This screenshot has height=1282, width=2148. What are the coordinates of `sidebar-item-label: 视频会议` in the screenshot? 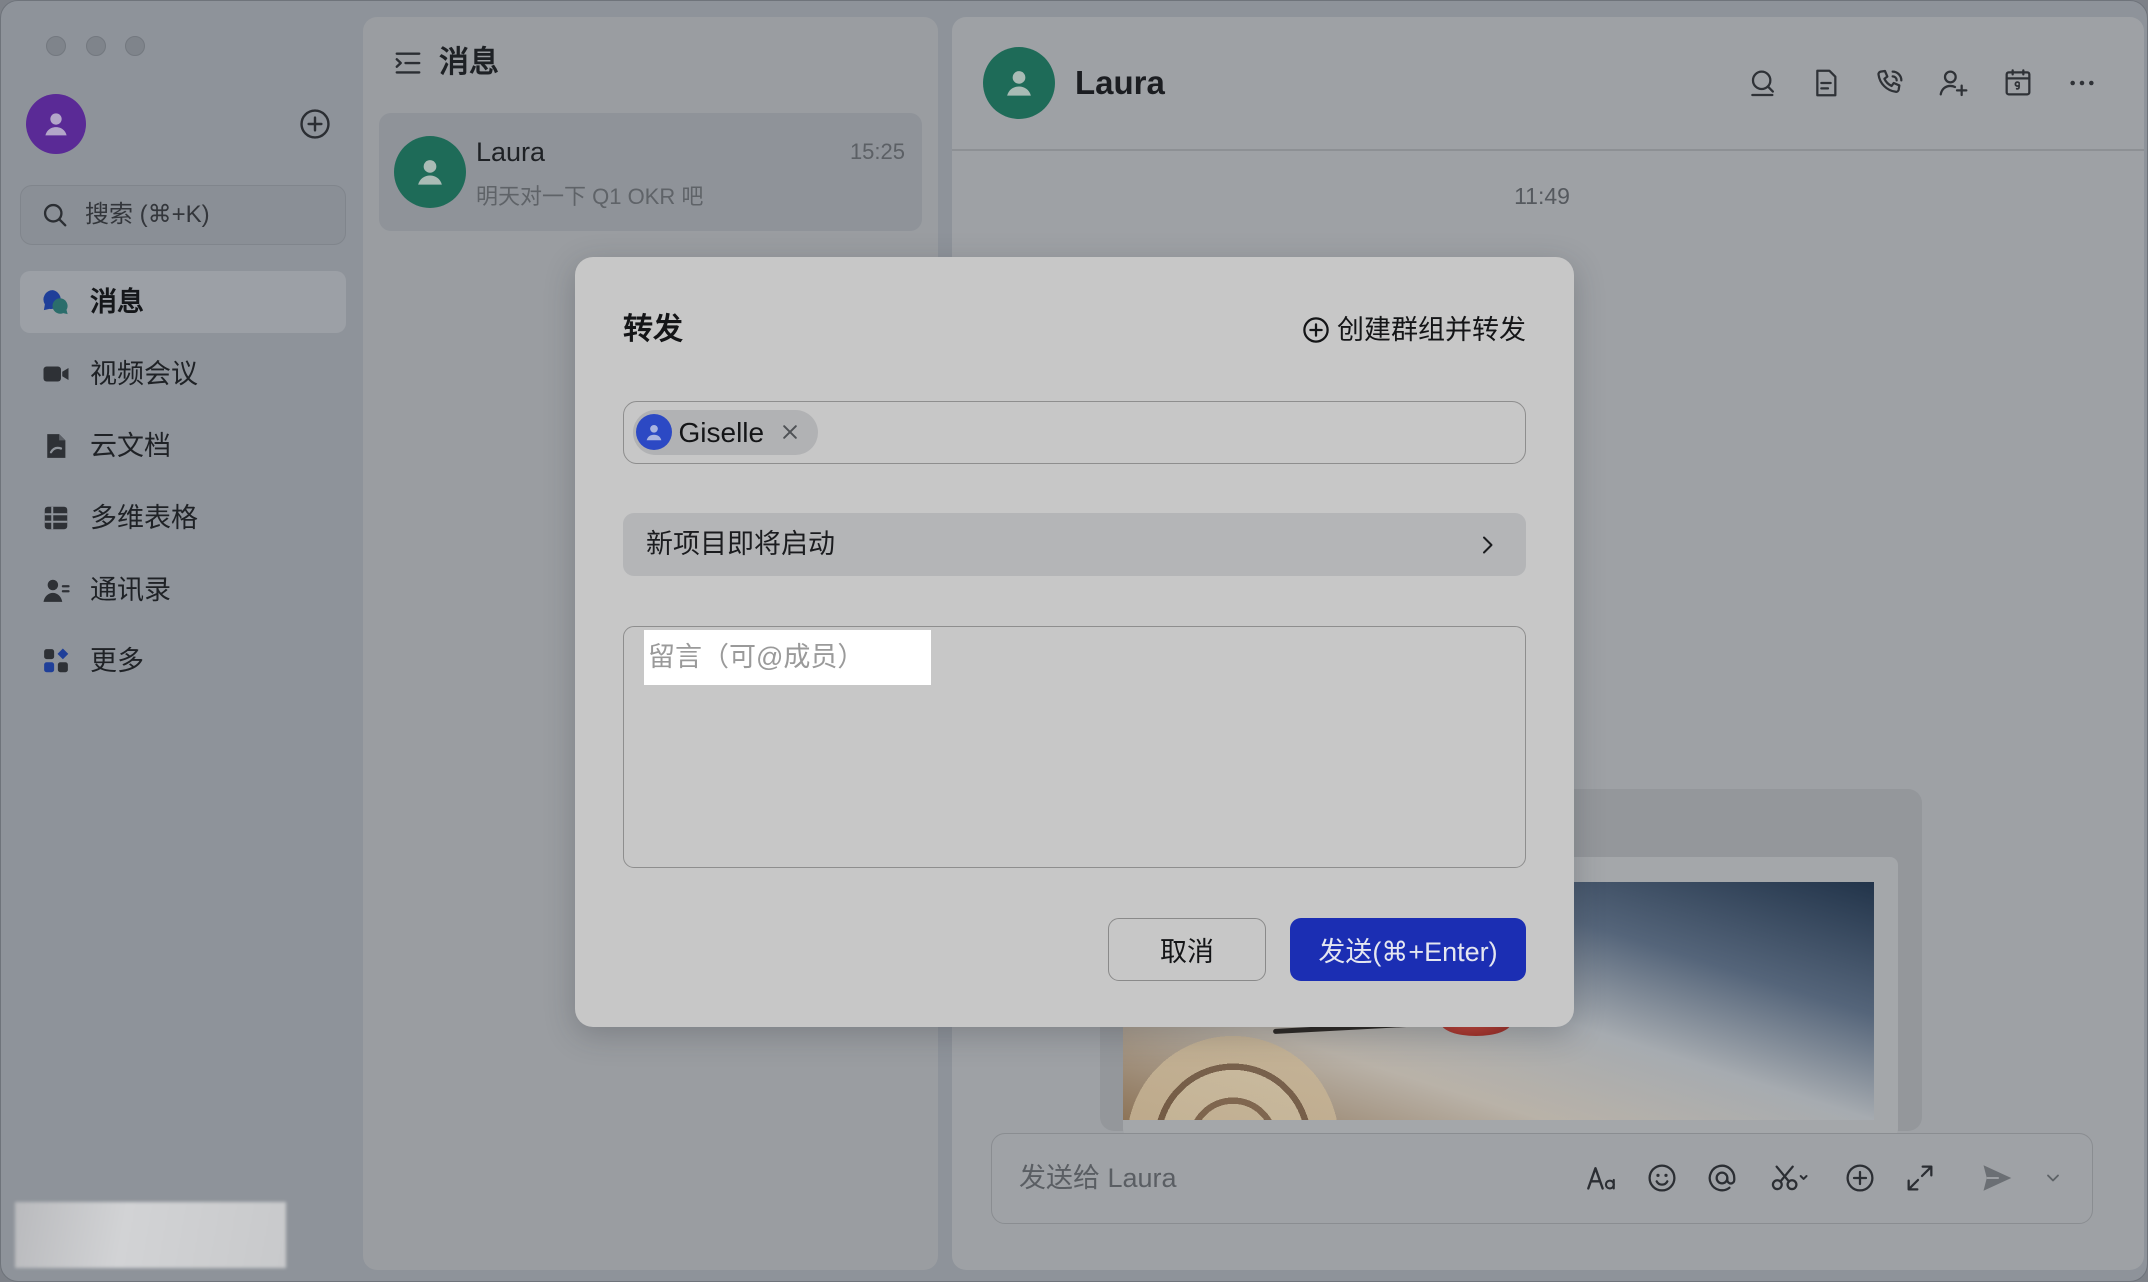 It's located at (144, 374).